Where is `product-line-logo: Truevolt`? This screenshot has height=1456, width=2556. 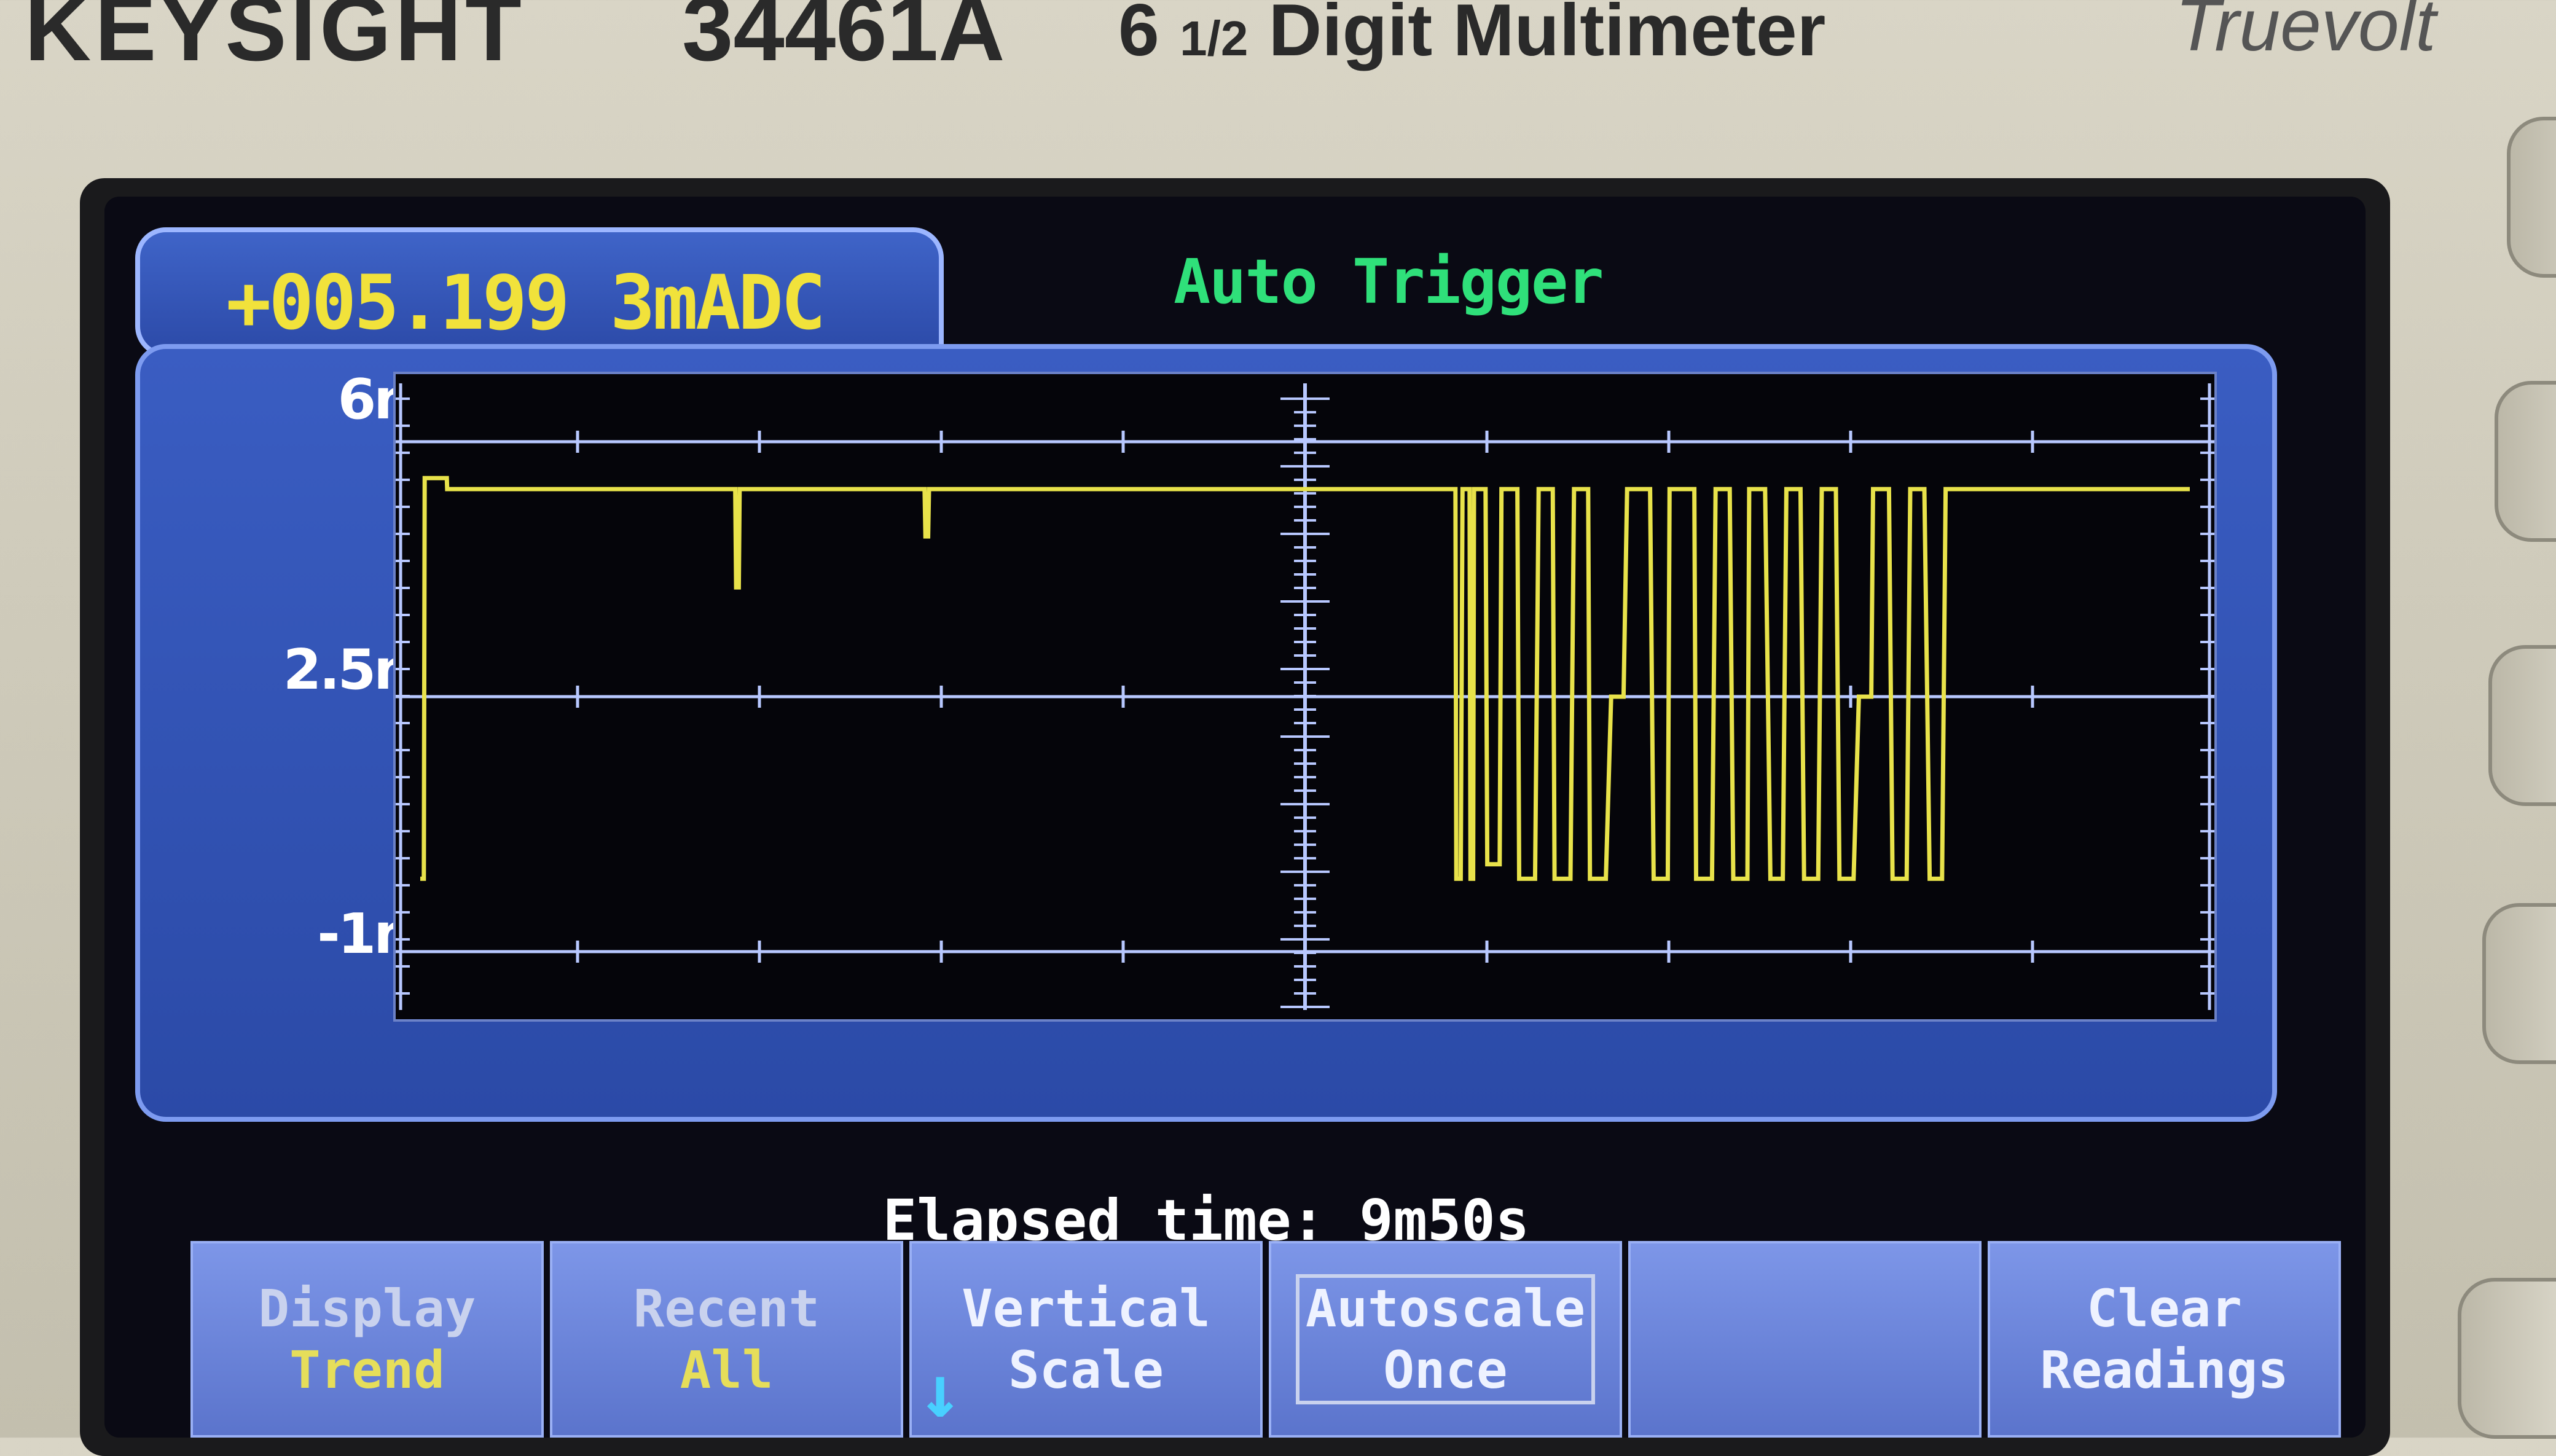 product-line-logo: Truevolt is located at coordinates (2305, 33).